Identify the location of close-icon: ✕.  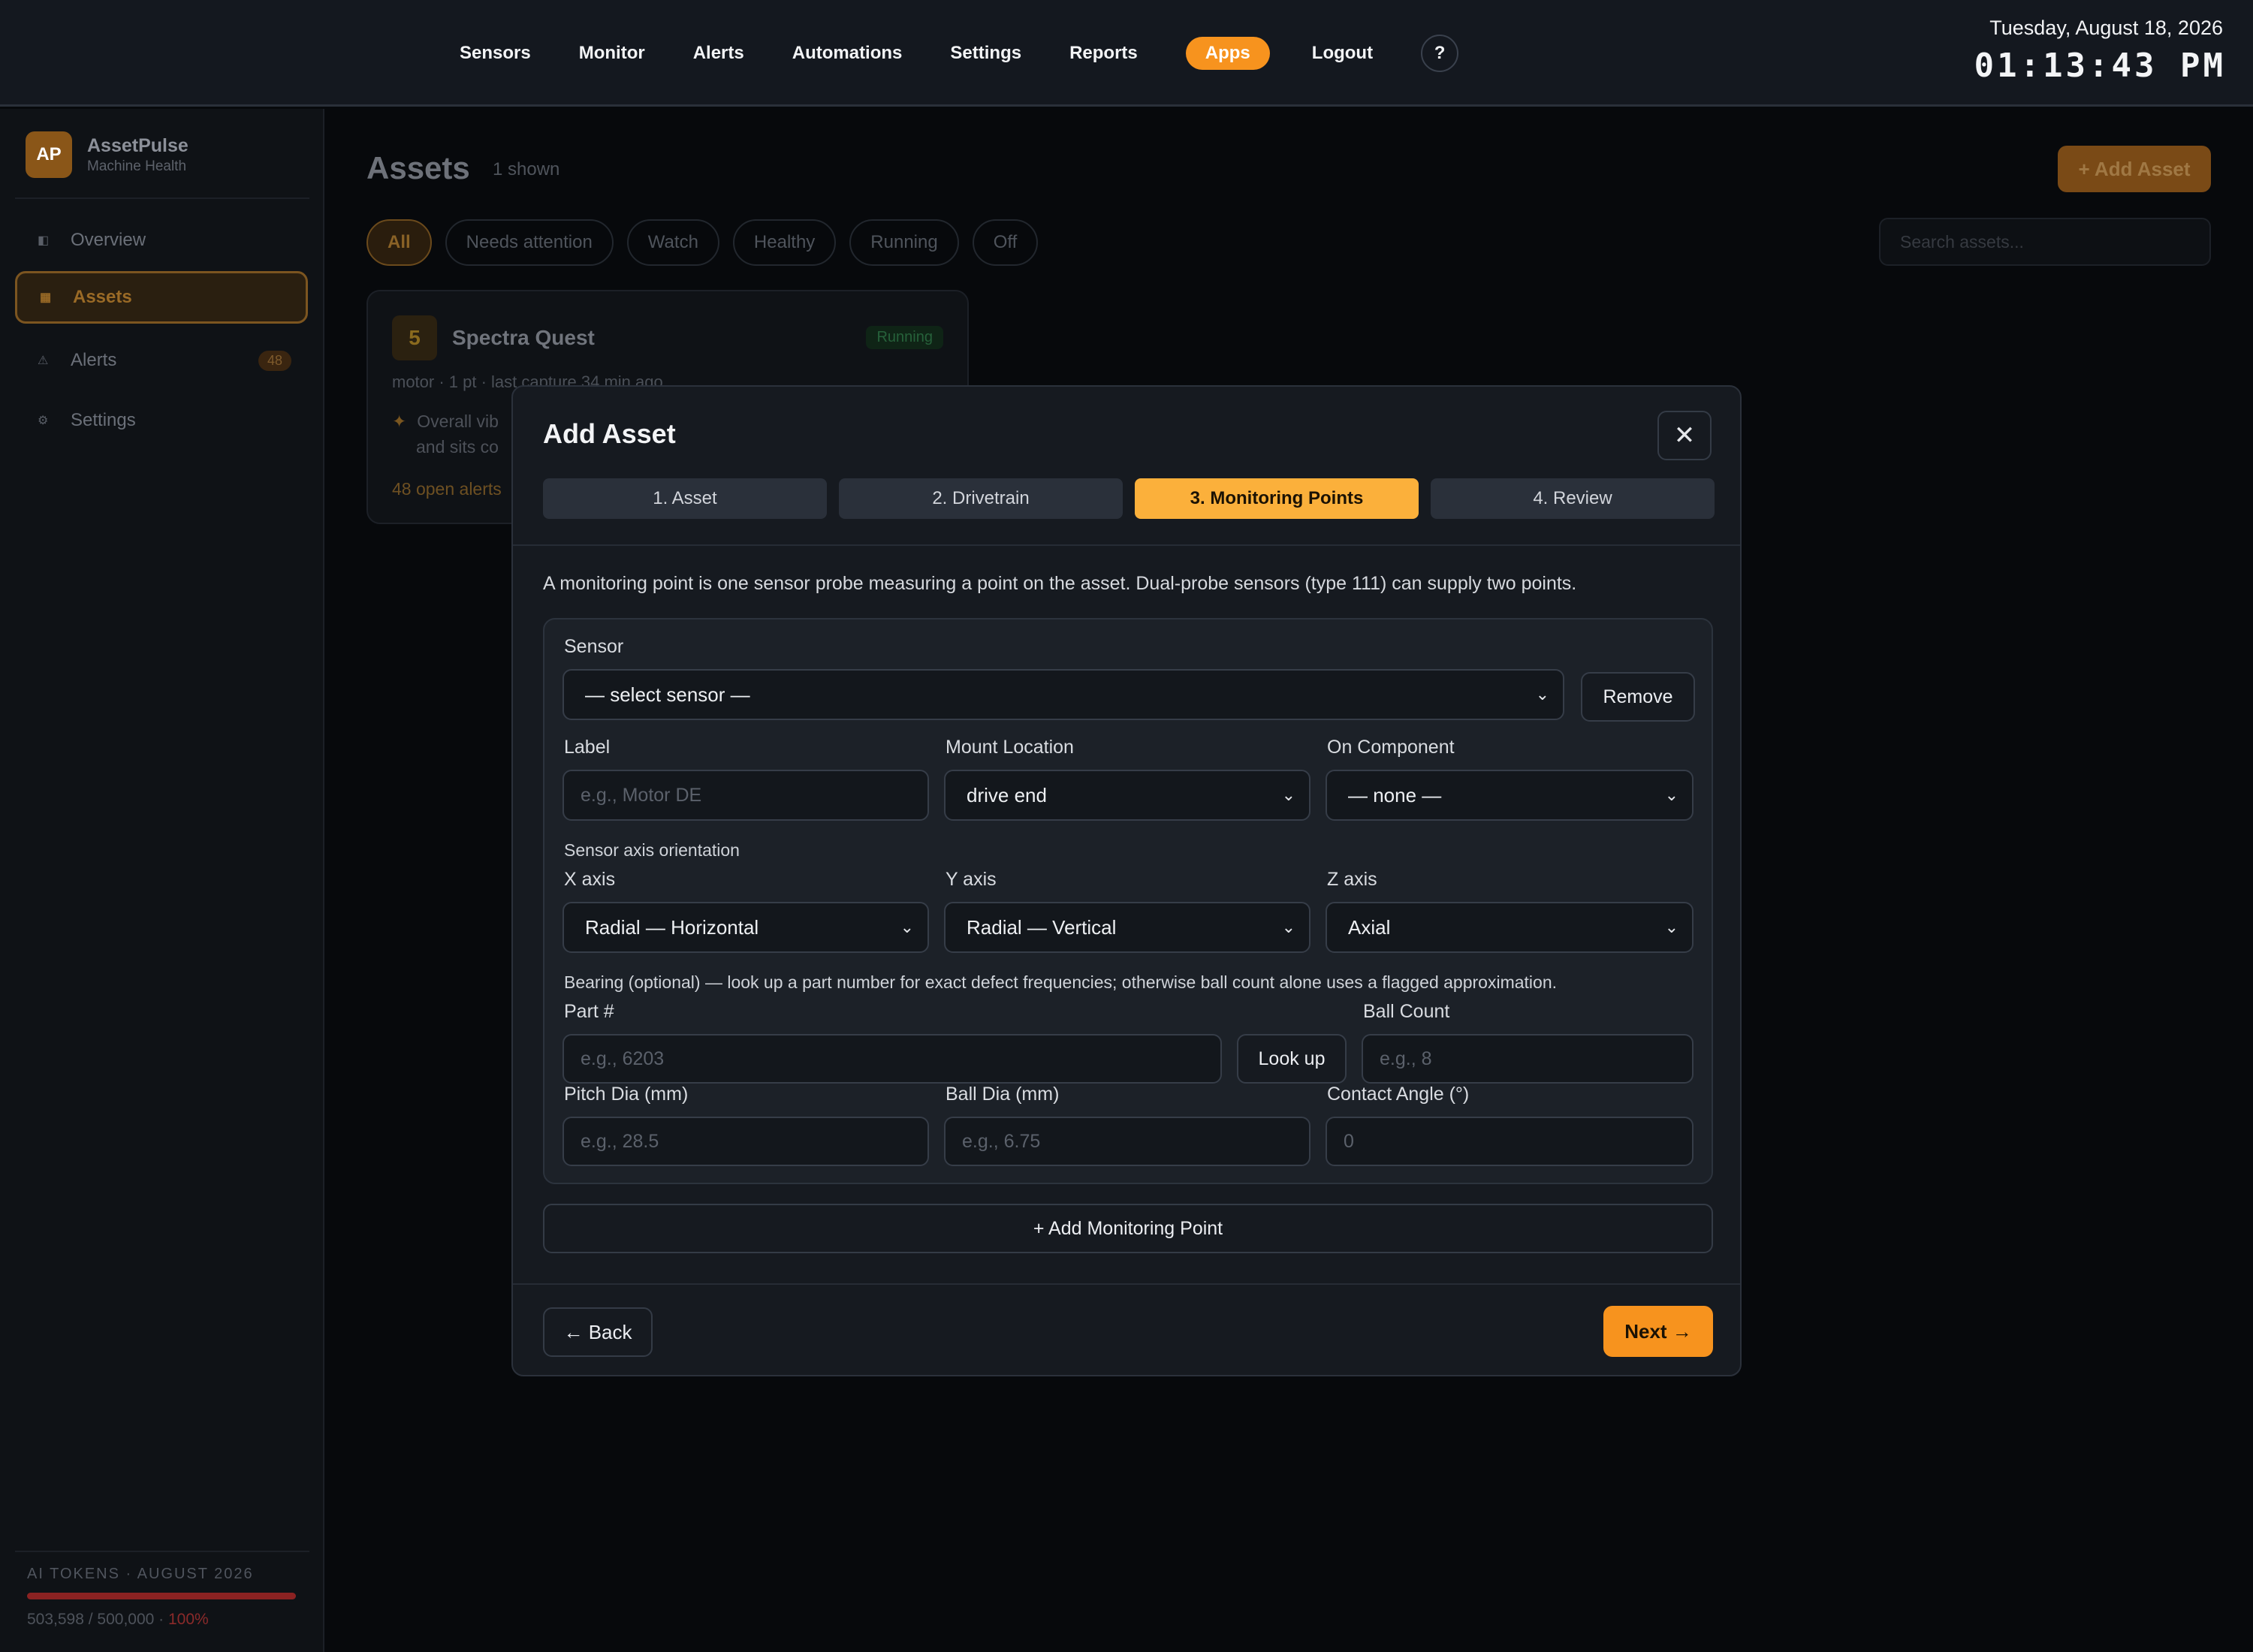
(1684, 435).